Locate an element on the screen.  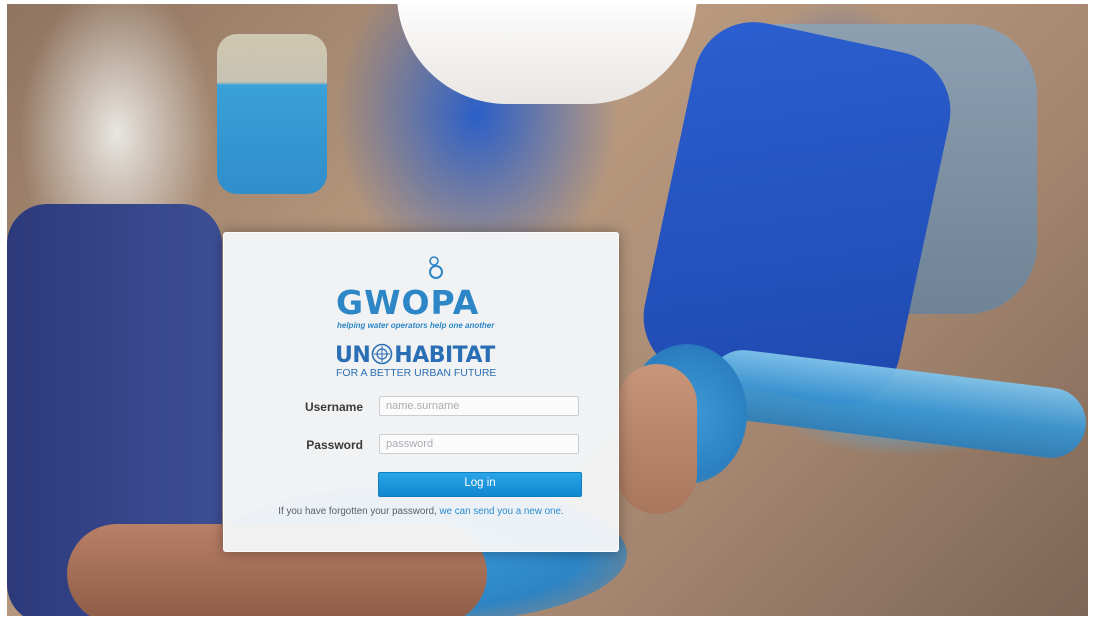
un-habitat-logo: UN HABITAT FOR A BETTER URBAN FUTURE is located at coordinates (424, 363).